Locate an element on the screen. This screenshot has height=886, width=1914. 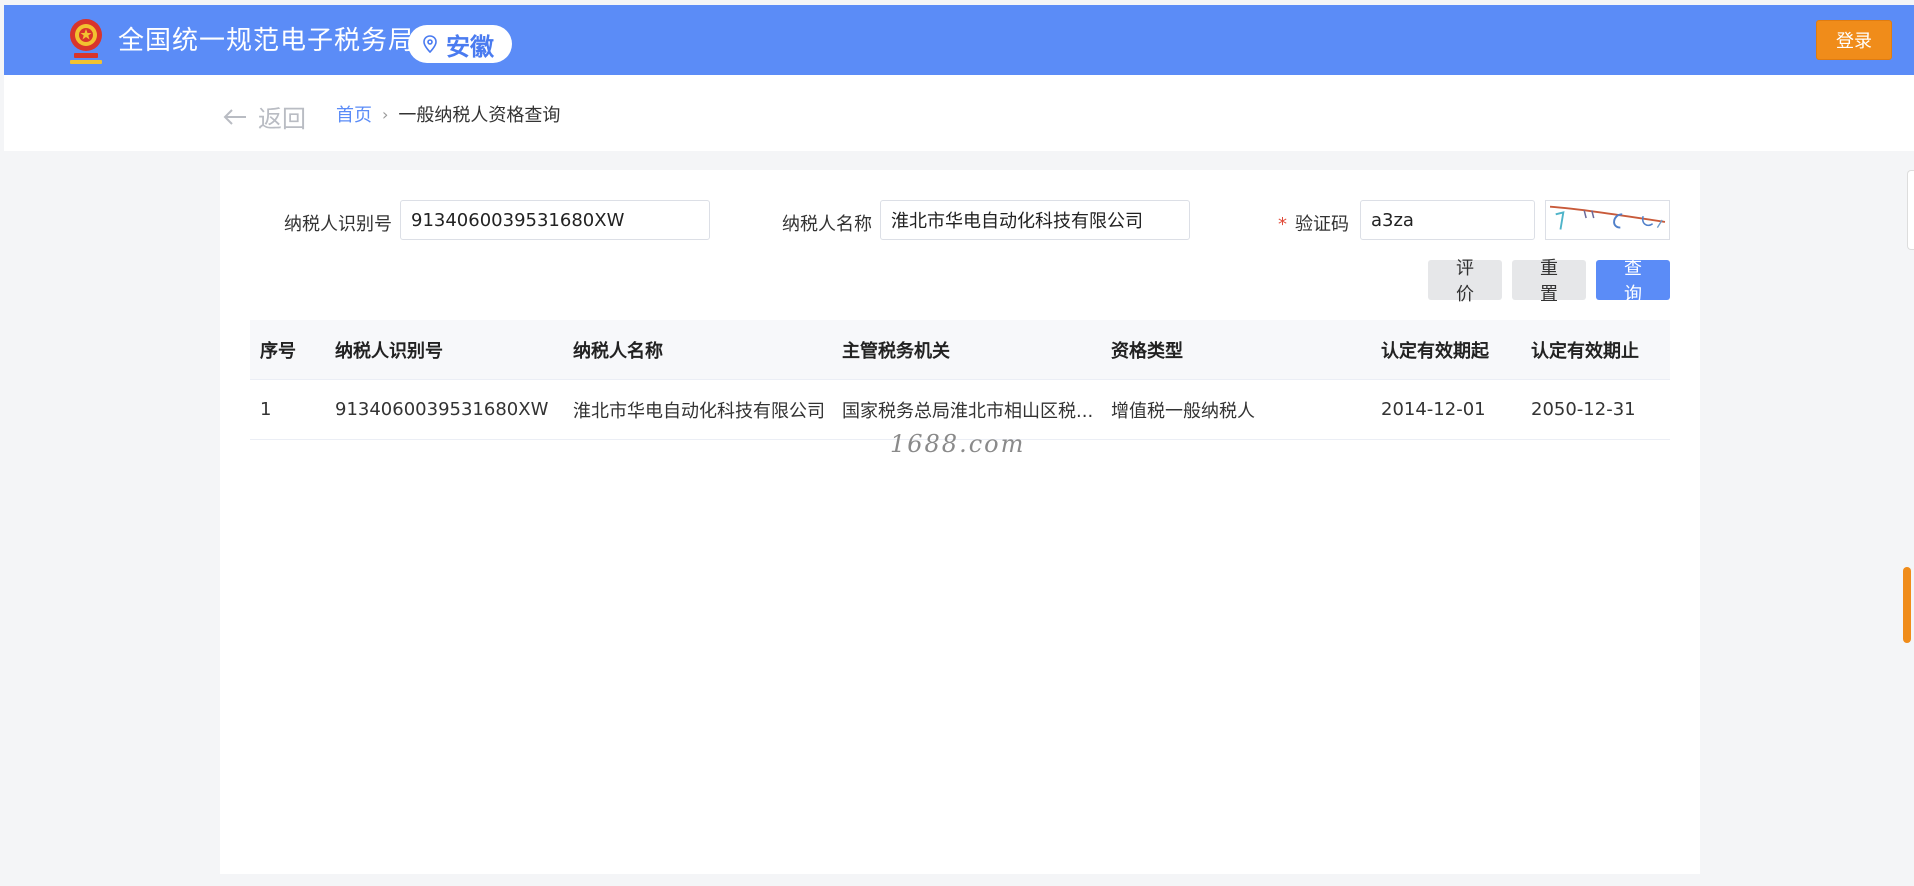
action-buttons: 评价 重置 查询 is located at coordinates (1549, 281).